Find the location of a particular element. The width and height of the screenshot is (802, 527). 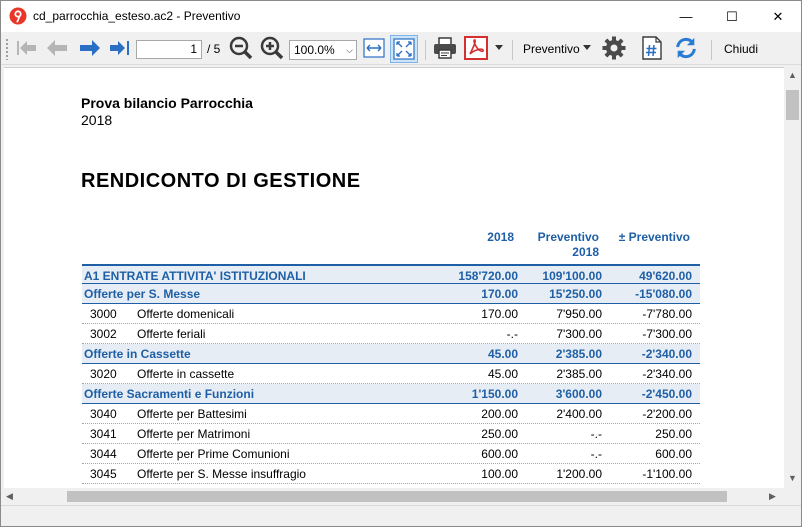

value-variance: -2'450.00 is located at coordinates (666, 394).